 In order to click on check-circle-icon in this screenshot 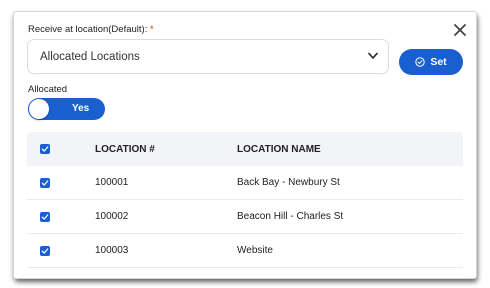, I will do `click(420, 62)`.